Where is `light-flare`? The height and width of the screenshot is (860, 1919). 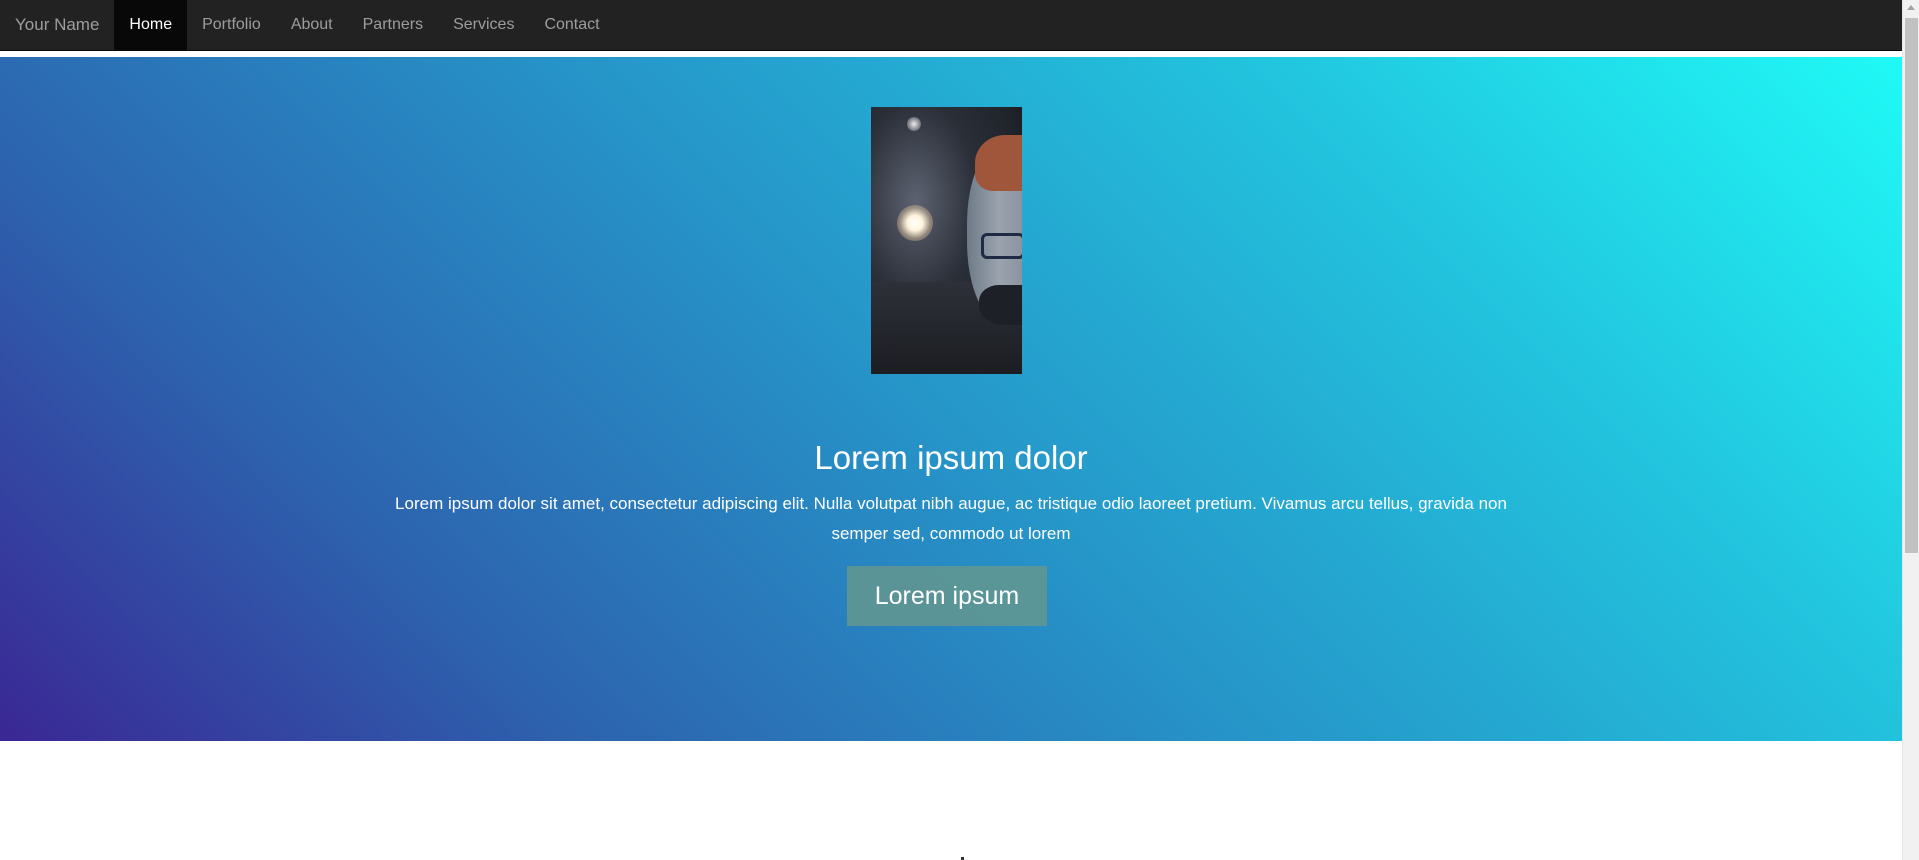
light-flare is located at coordinates (915, 223).